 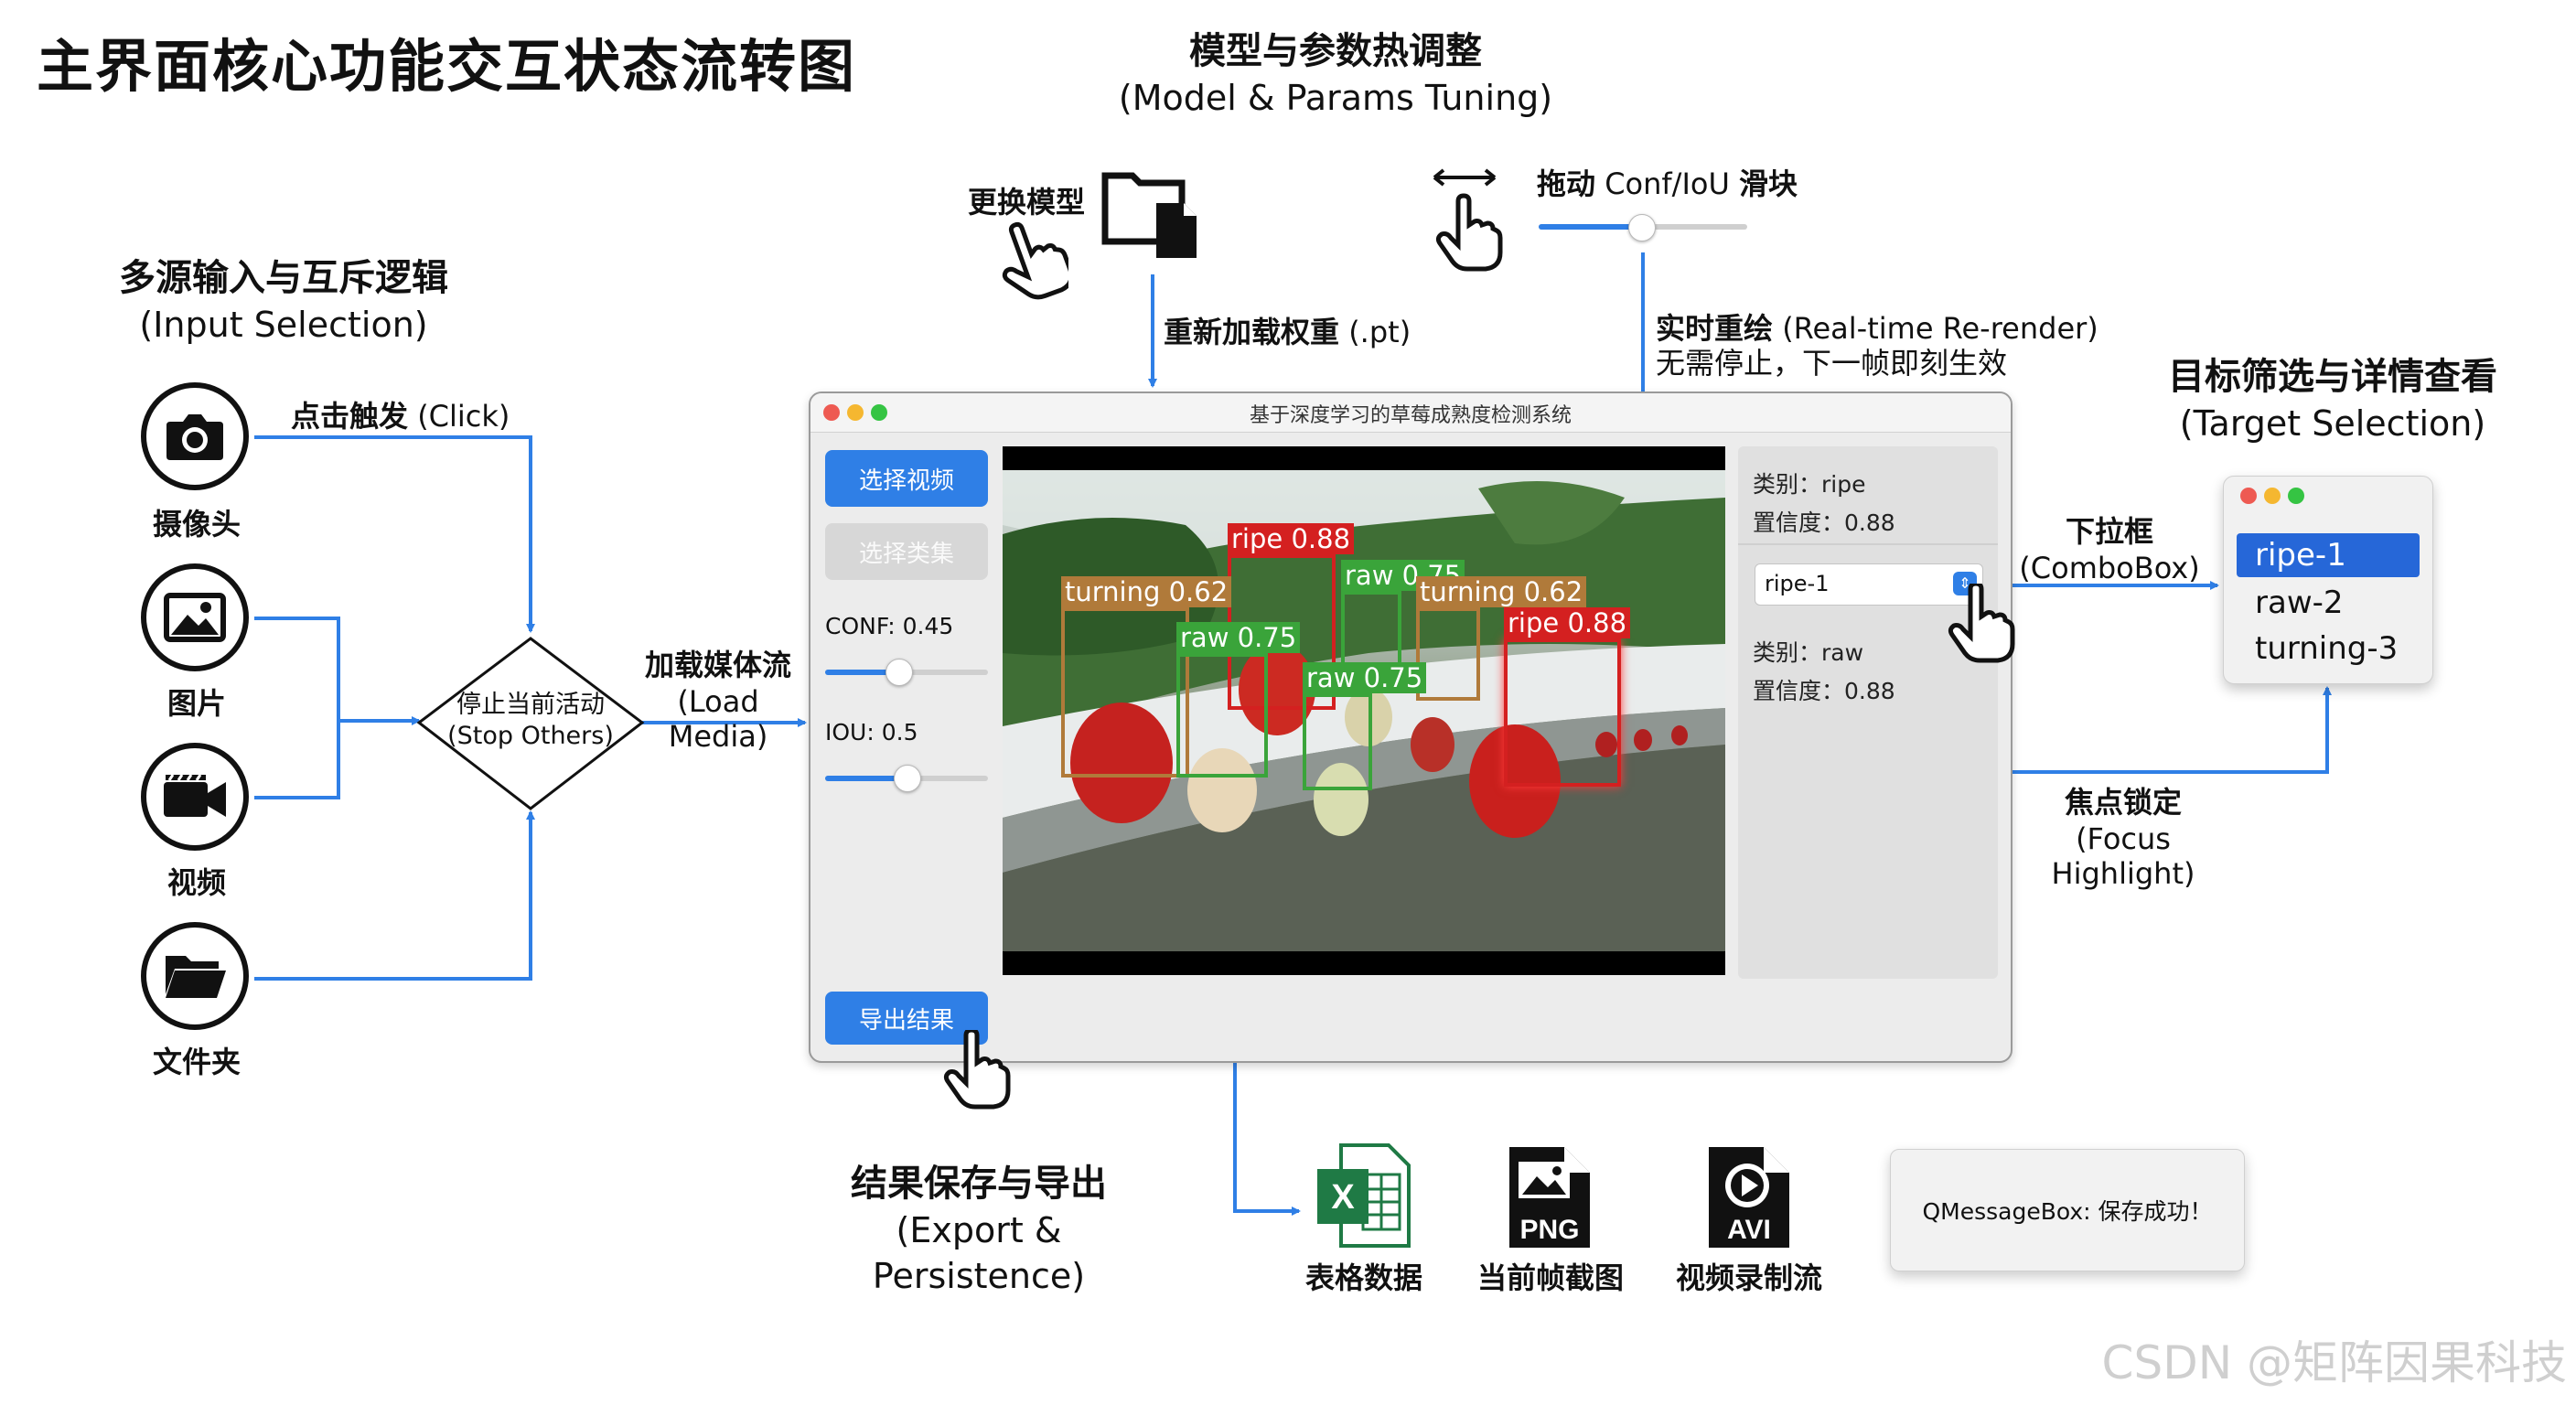 I want to click on message-box-text: QMessageBox: 保存成功！, so click(x=2067, y=1211).